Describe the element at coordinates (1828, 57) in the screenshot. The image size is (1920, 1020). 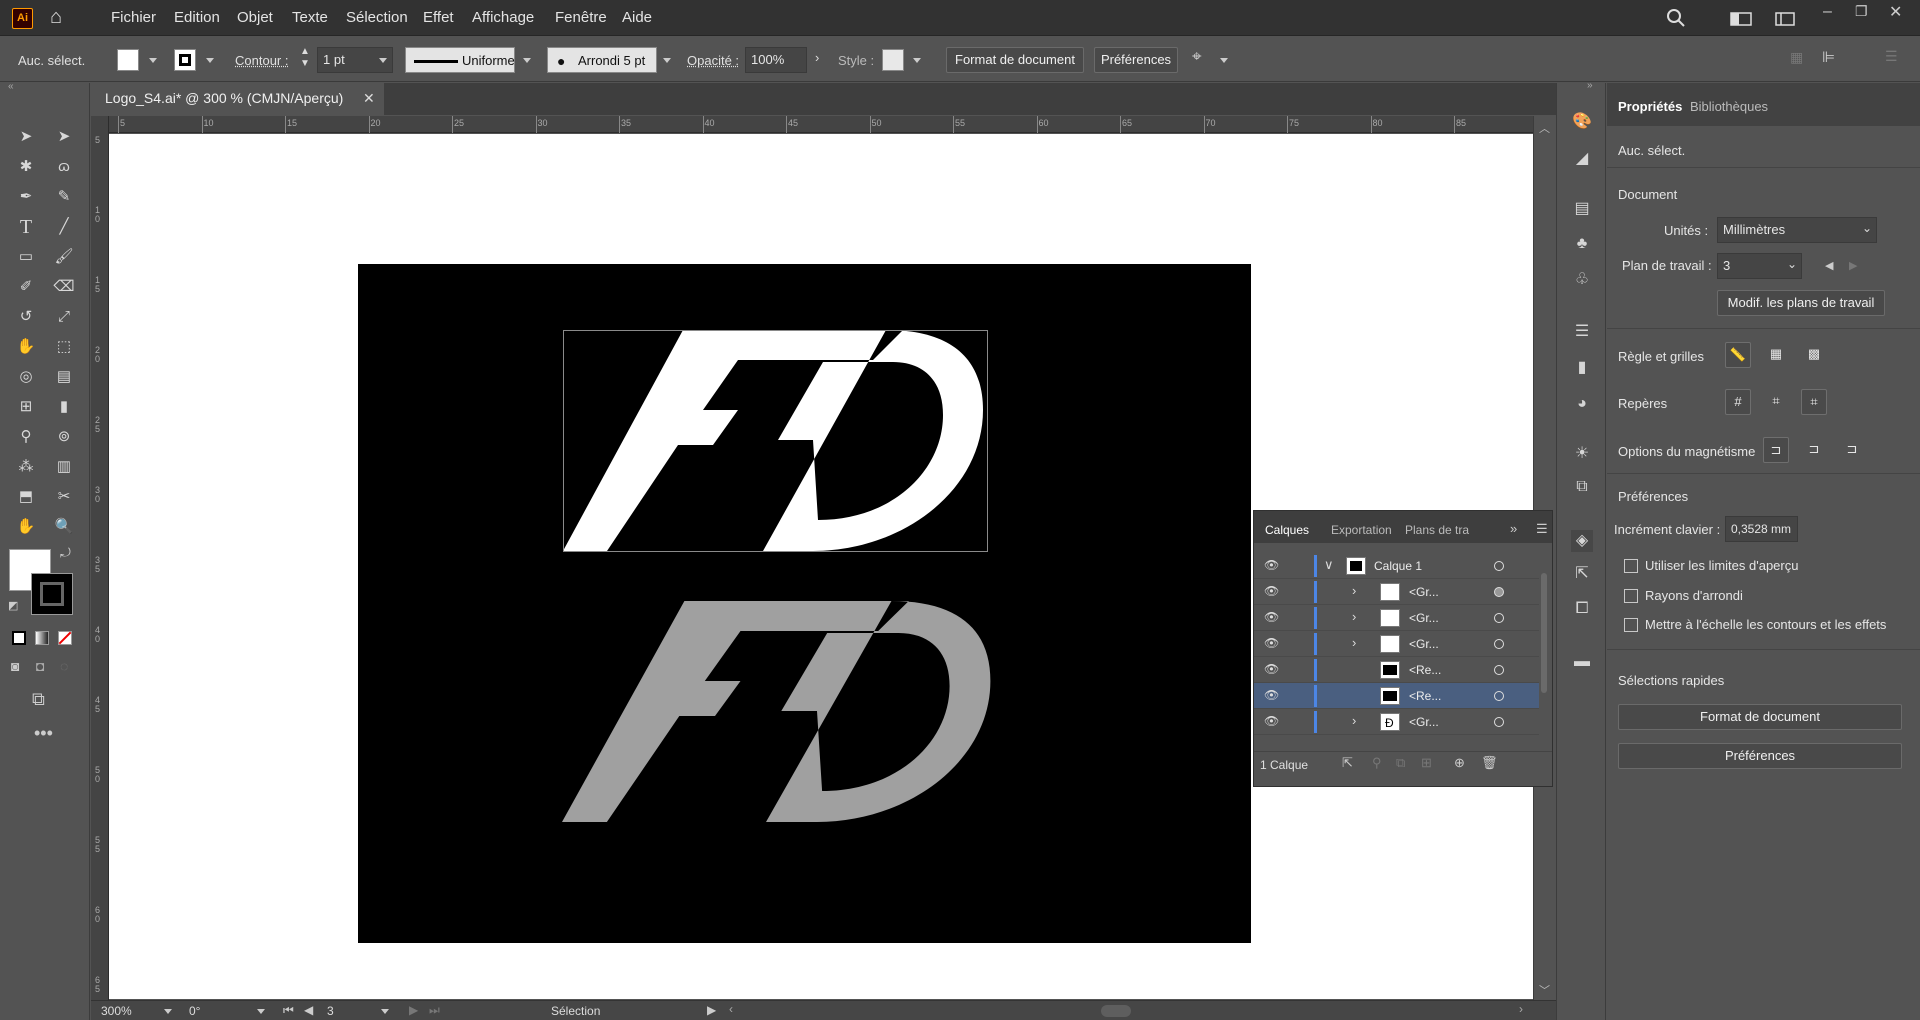
I see `distribute-icon: ⊫` at that location.